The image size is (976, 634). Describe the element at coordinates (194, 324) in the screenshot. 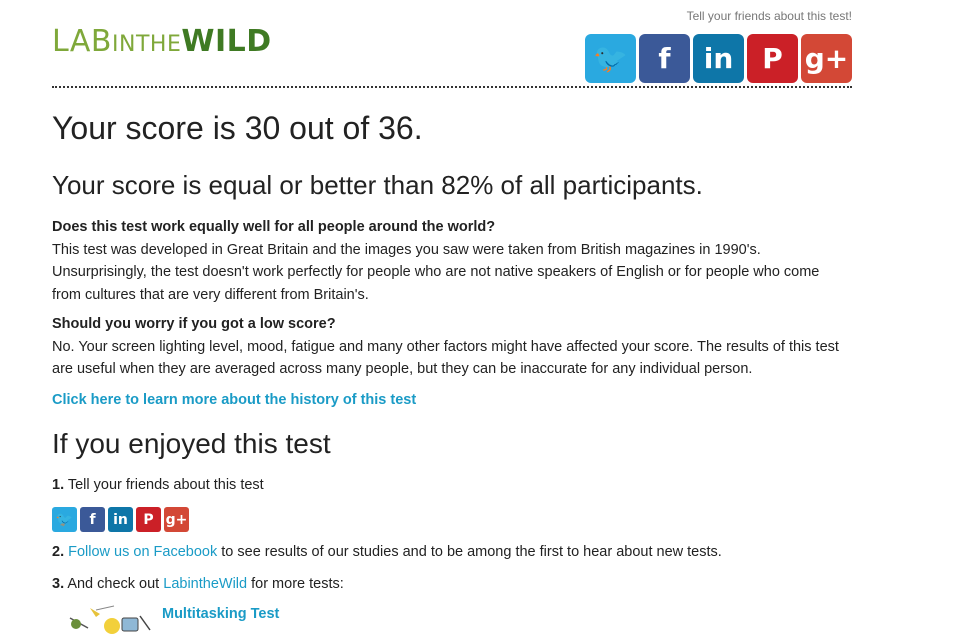

I see `faq-question: Should you worry if you got a low score?` at that location.